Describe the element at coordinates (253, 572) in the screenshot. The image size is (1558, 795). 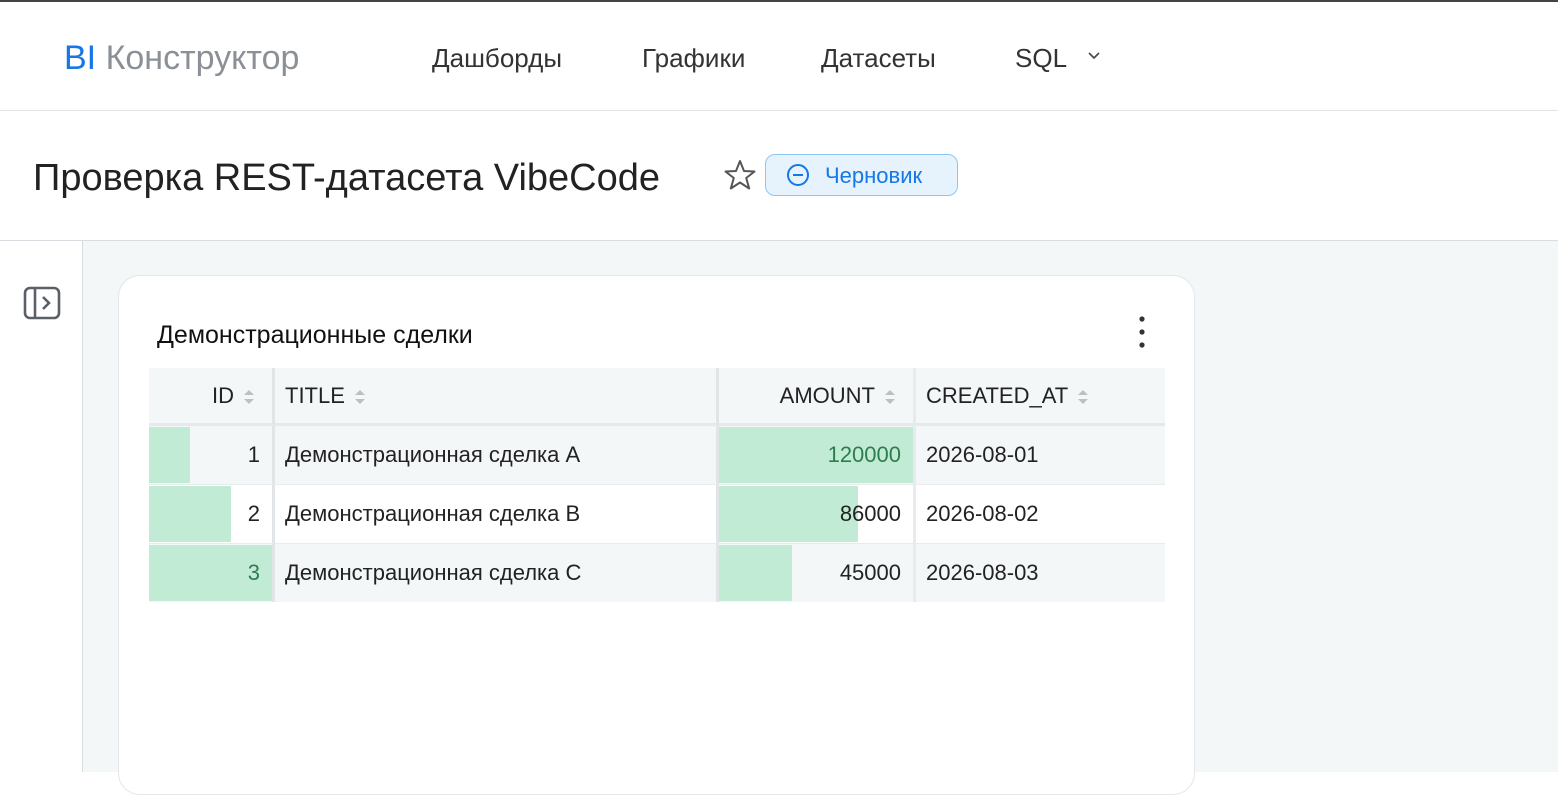
I see `cell-id-value: 3` at that location.